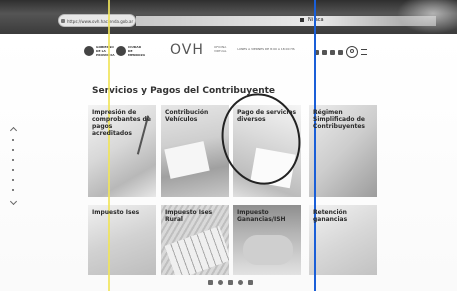 The width and height of the screenshot is (457, 291). What do you see at coordinates (339, 119) in the screenshot?
I see `tile-label: Régimen Simplificado de Contribuyentes` at bounding box center [339, 119].